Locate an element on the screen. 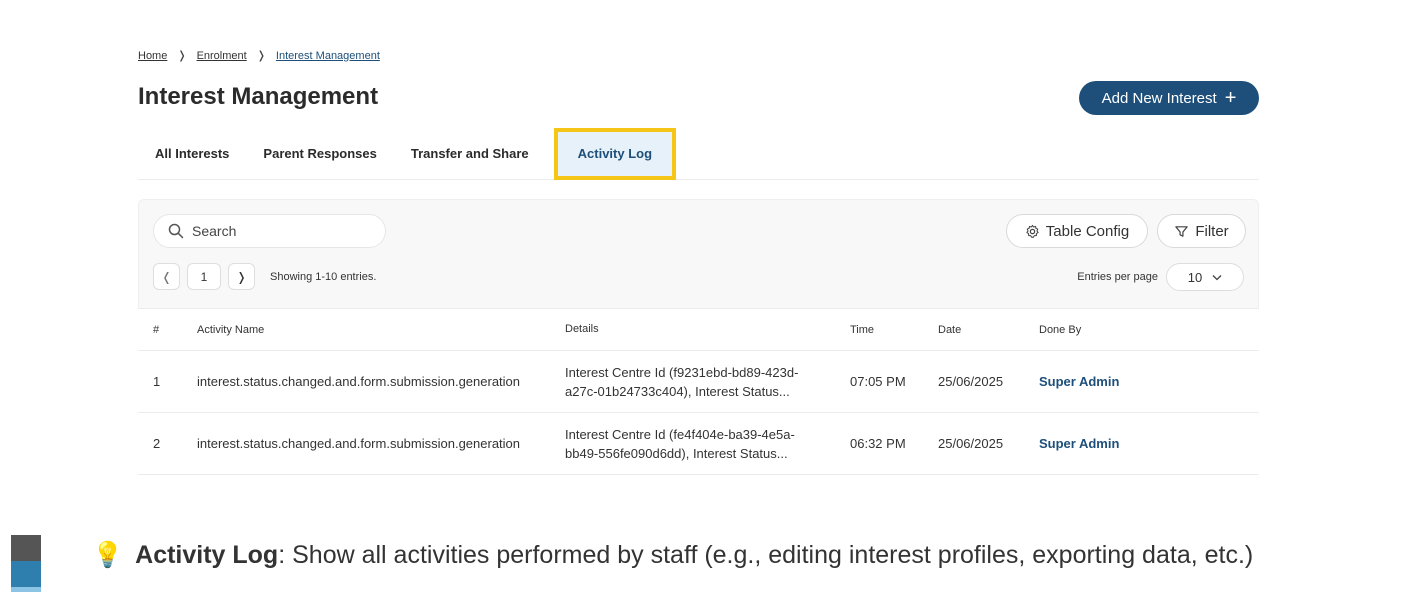 The image size is (1402, 592). breadcrumb-enrolment: Enrolment is located at coordinates (222, 56).